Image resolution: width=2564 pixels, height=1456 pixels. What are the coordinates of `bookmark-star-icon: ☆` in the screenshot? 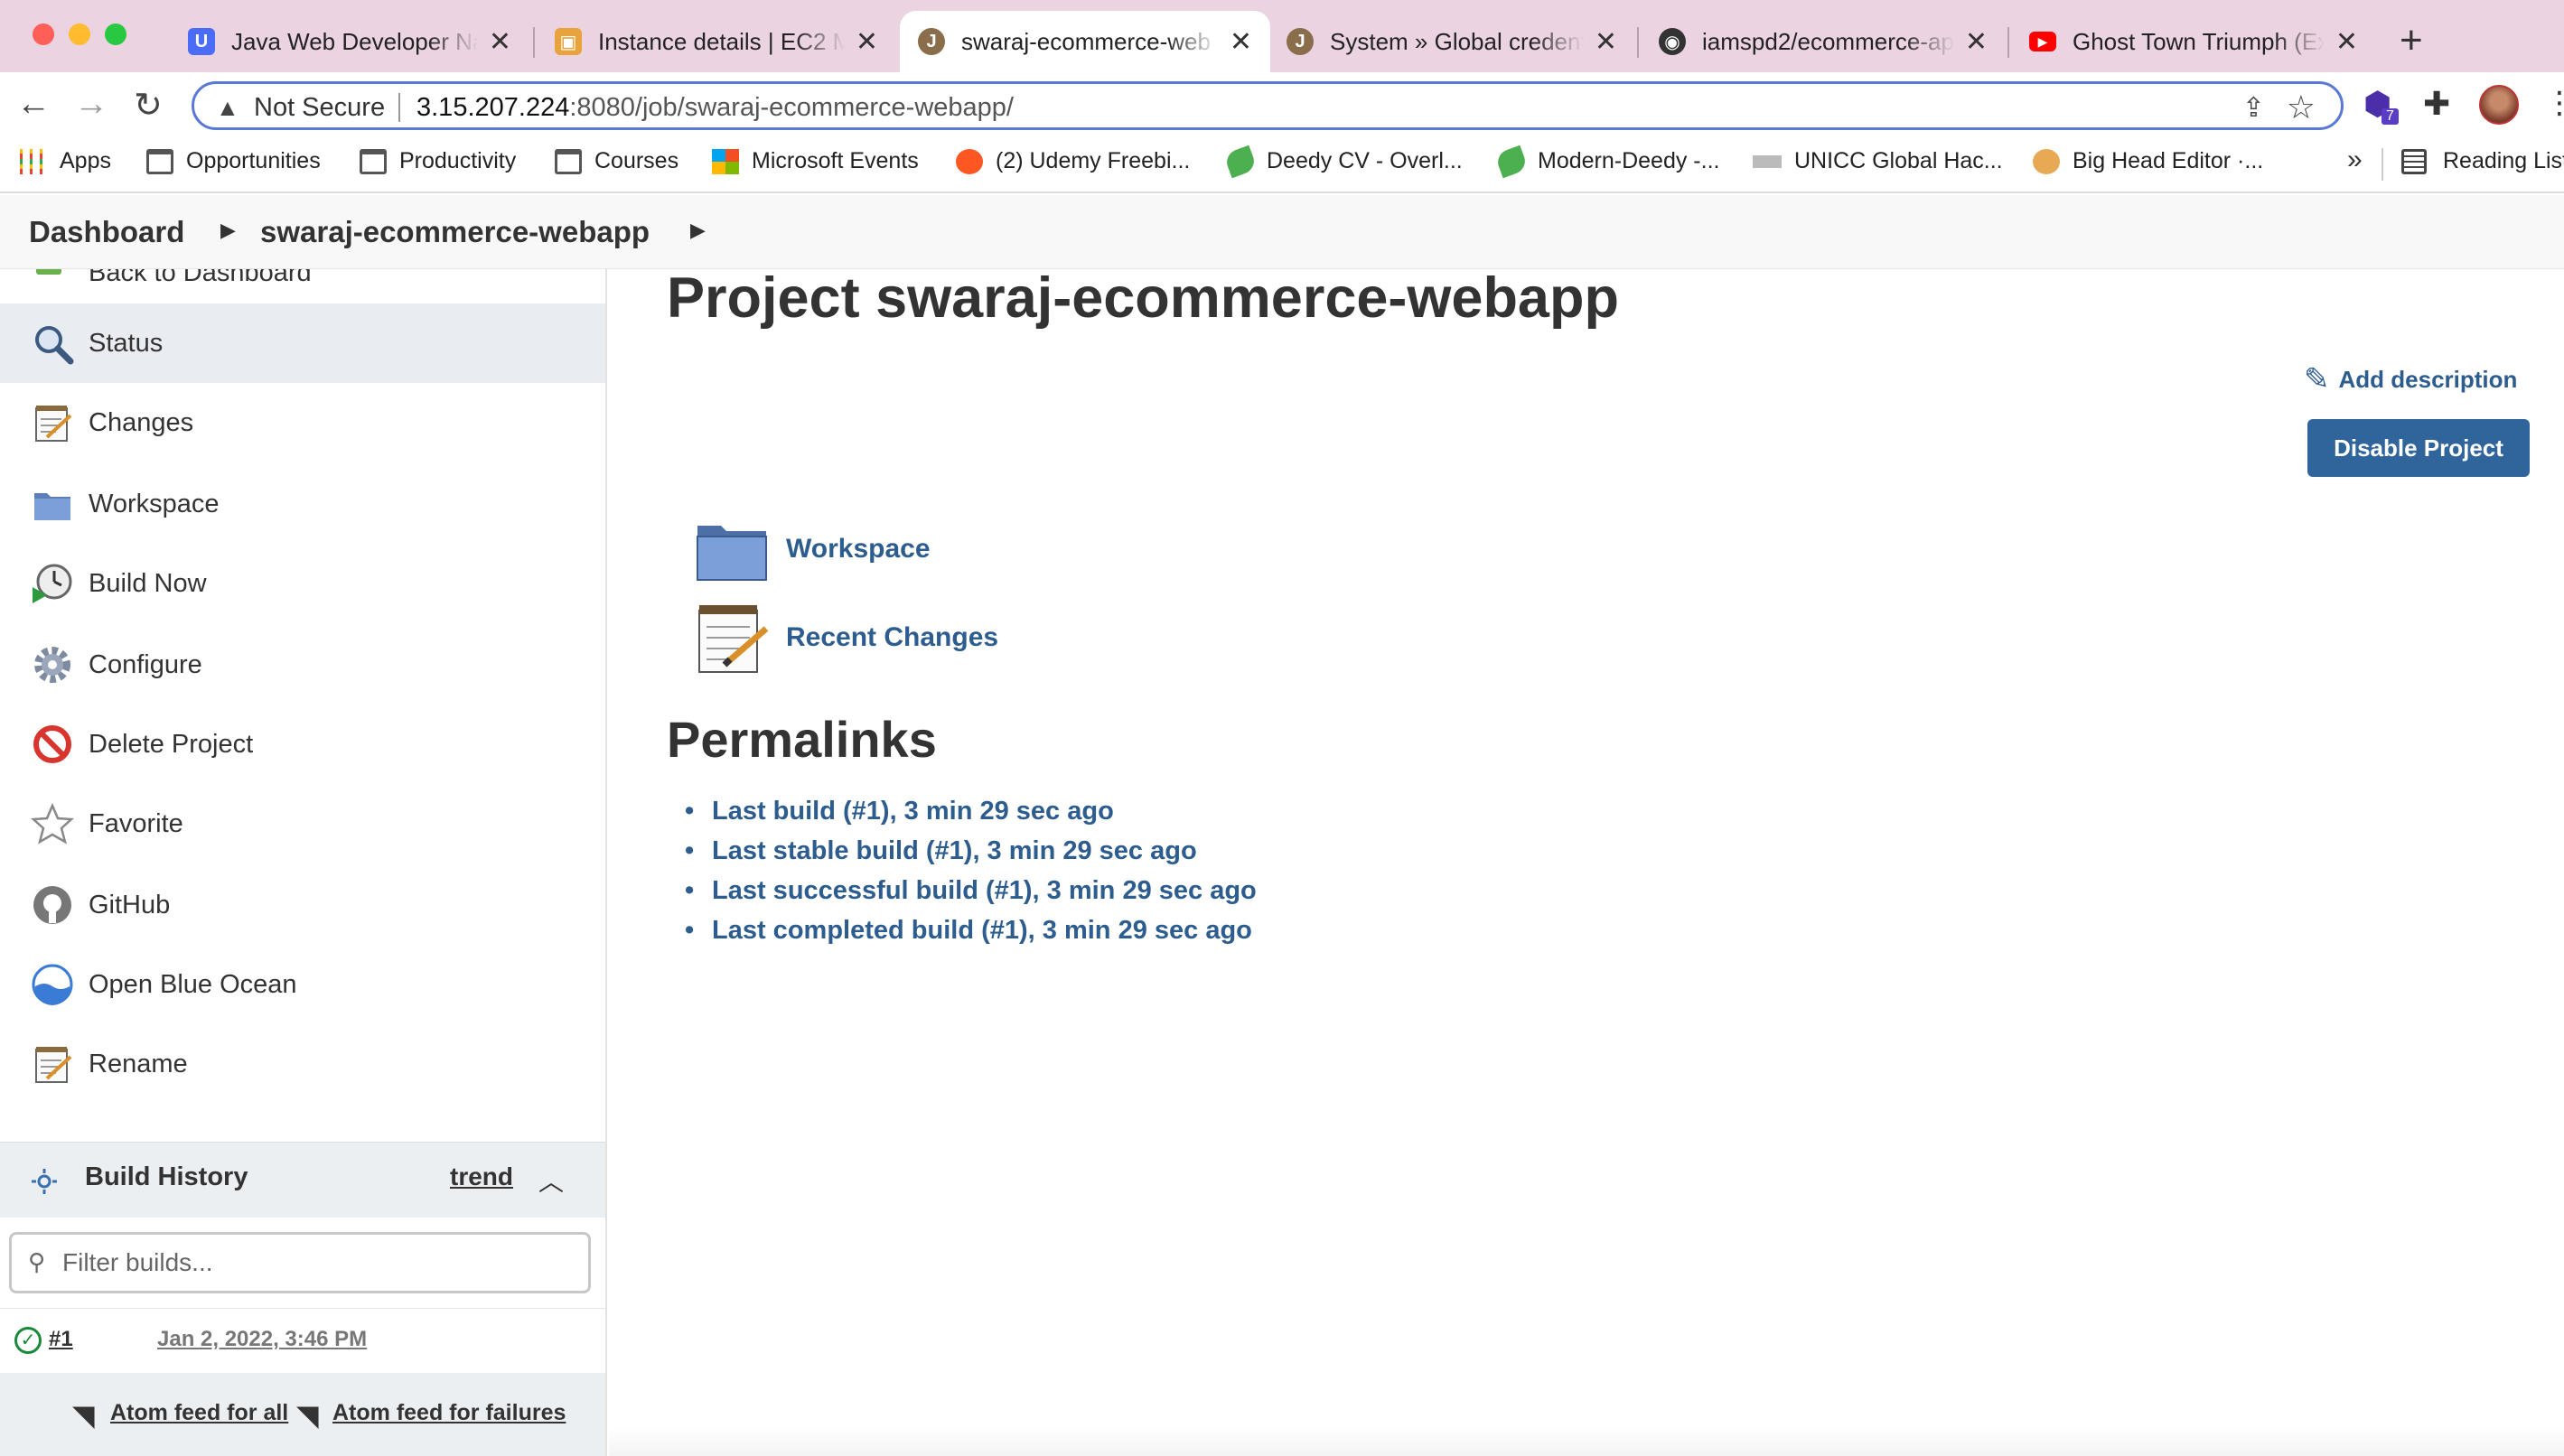 It's located at (2301, 107).